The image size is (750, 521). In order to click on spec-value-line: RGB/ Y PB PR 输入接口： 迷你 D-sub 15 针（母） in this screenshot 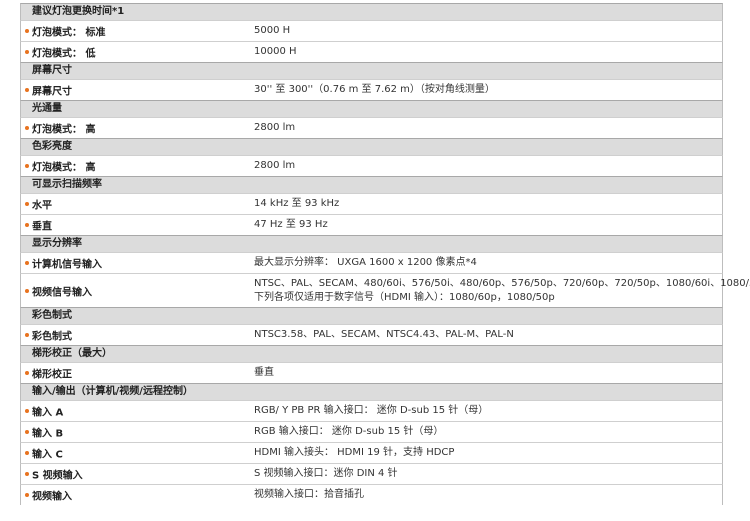, I will do `click(371, 410)`.